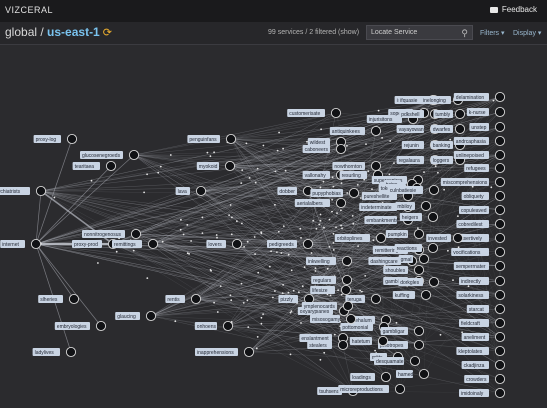 The height and width of the screenshot is (408, 547). What do you see at coordinates (478, 252) in the screenshot?
I see `service-node: vocifications` at bounding box center [478, 252].